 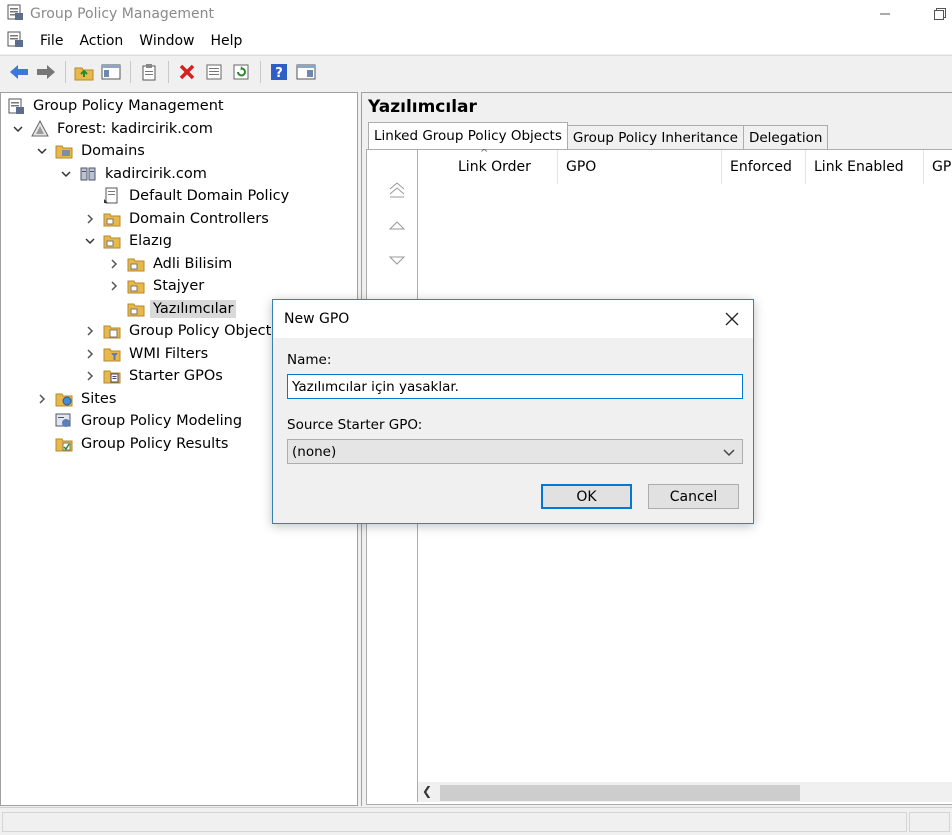 What do you see at coordinates (513, 319) in the screenshot?
I see `dialog-titlebar: New GPO` at bounding box center [513, 319].